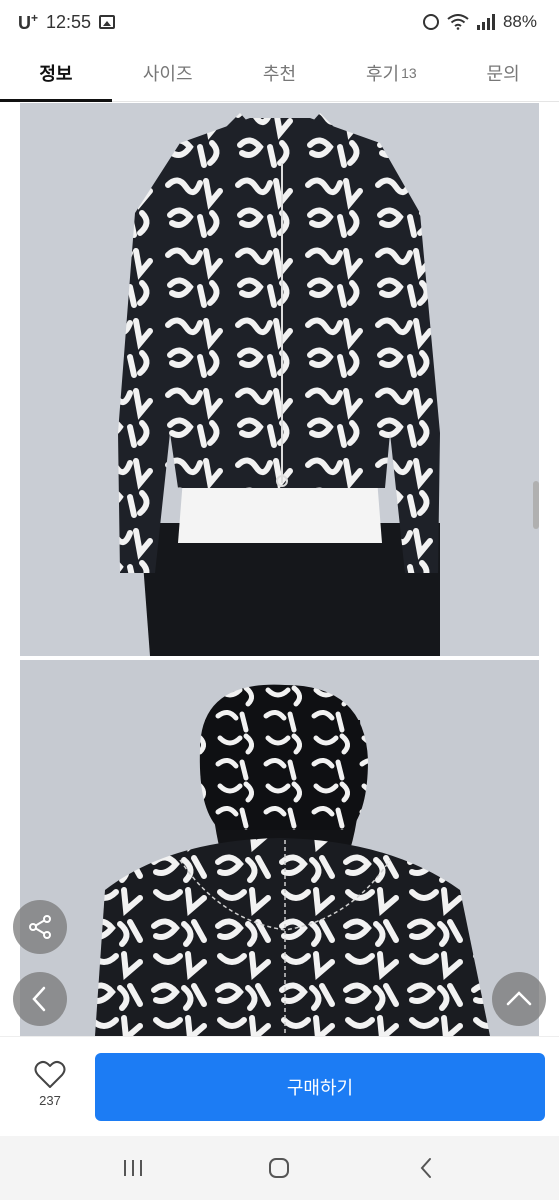 Image resolution: width=559 pixels, height=1200 pixels. I want to click on purchase-bar: 237 구매하기, so click(279, 1086).